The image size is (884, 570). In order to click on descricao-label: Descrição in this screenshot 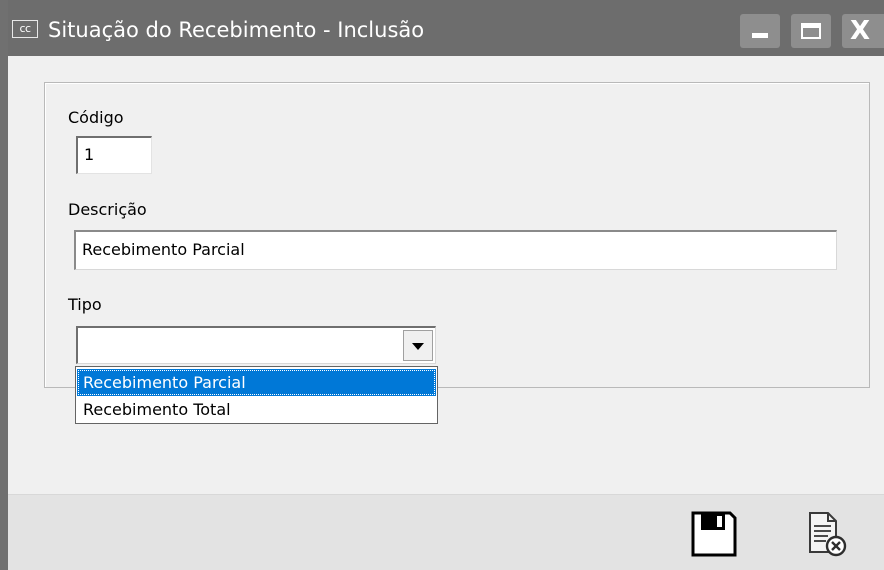, I will do `click(107, 209)`.